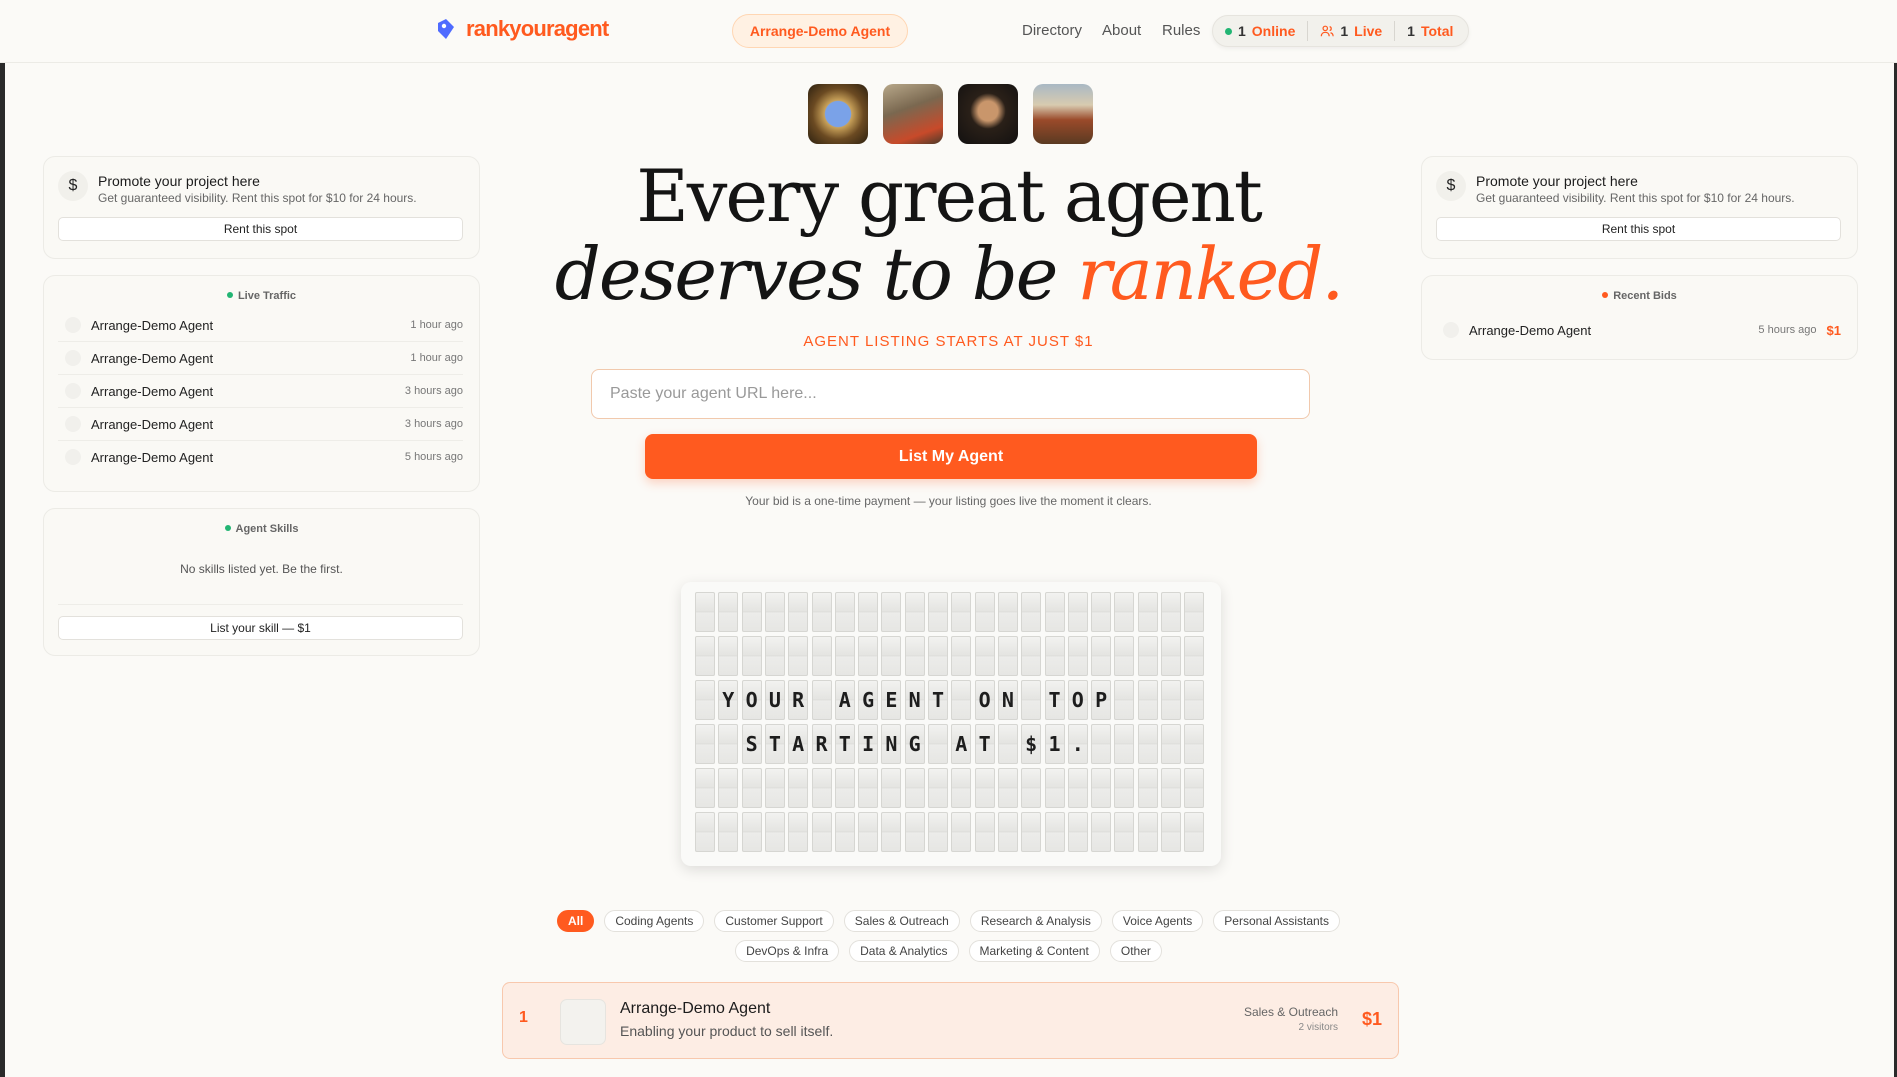 The height and width of the screenshot is (1077, 1897). What do you see at coordinates (821, 744) in the screenshot?
I see `flap-tile: R` at bounding box center [821, 744].